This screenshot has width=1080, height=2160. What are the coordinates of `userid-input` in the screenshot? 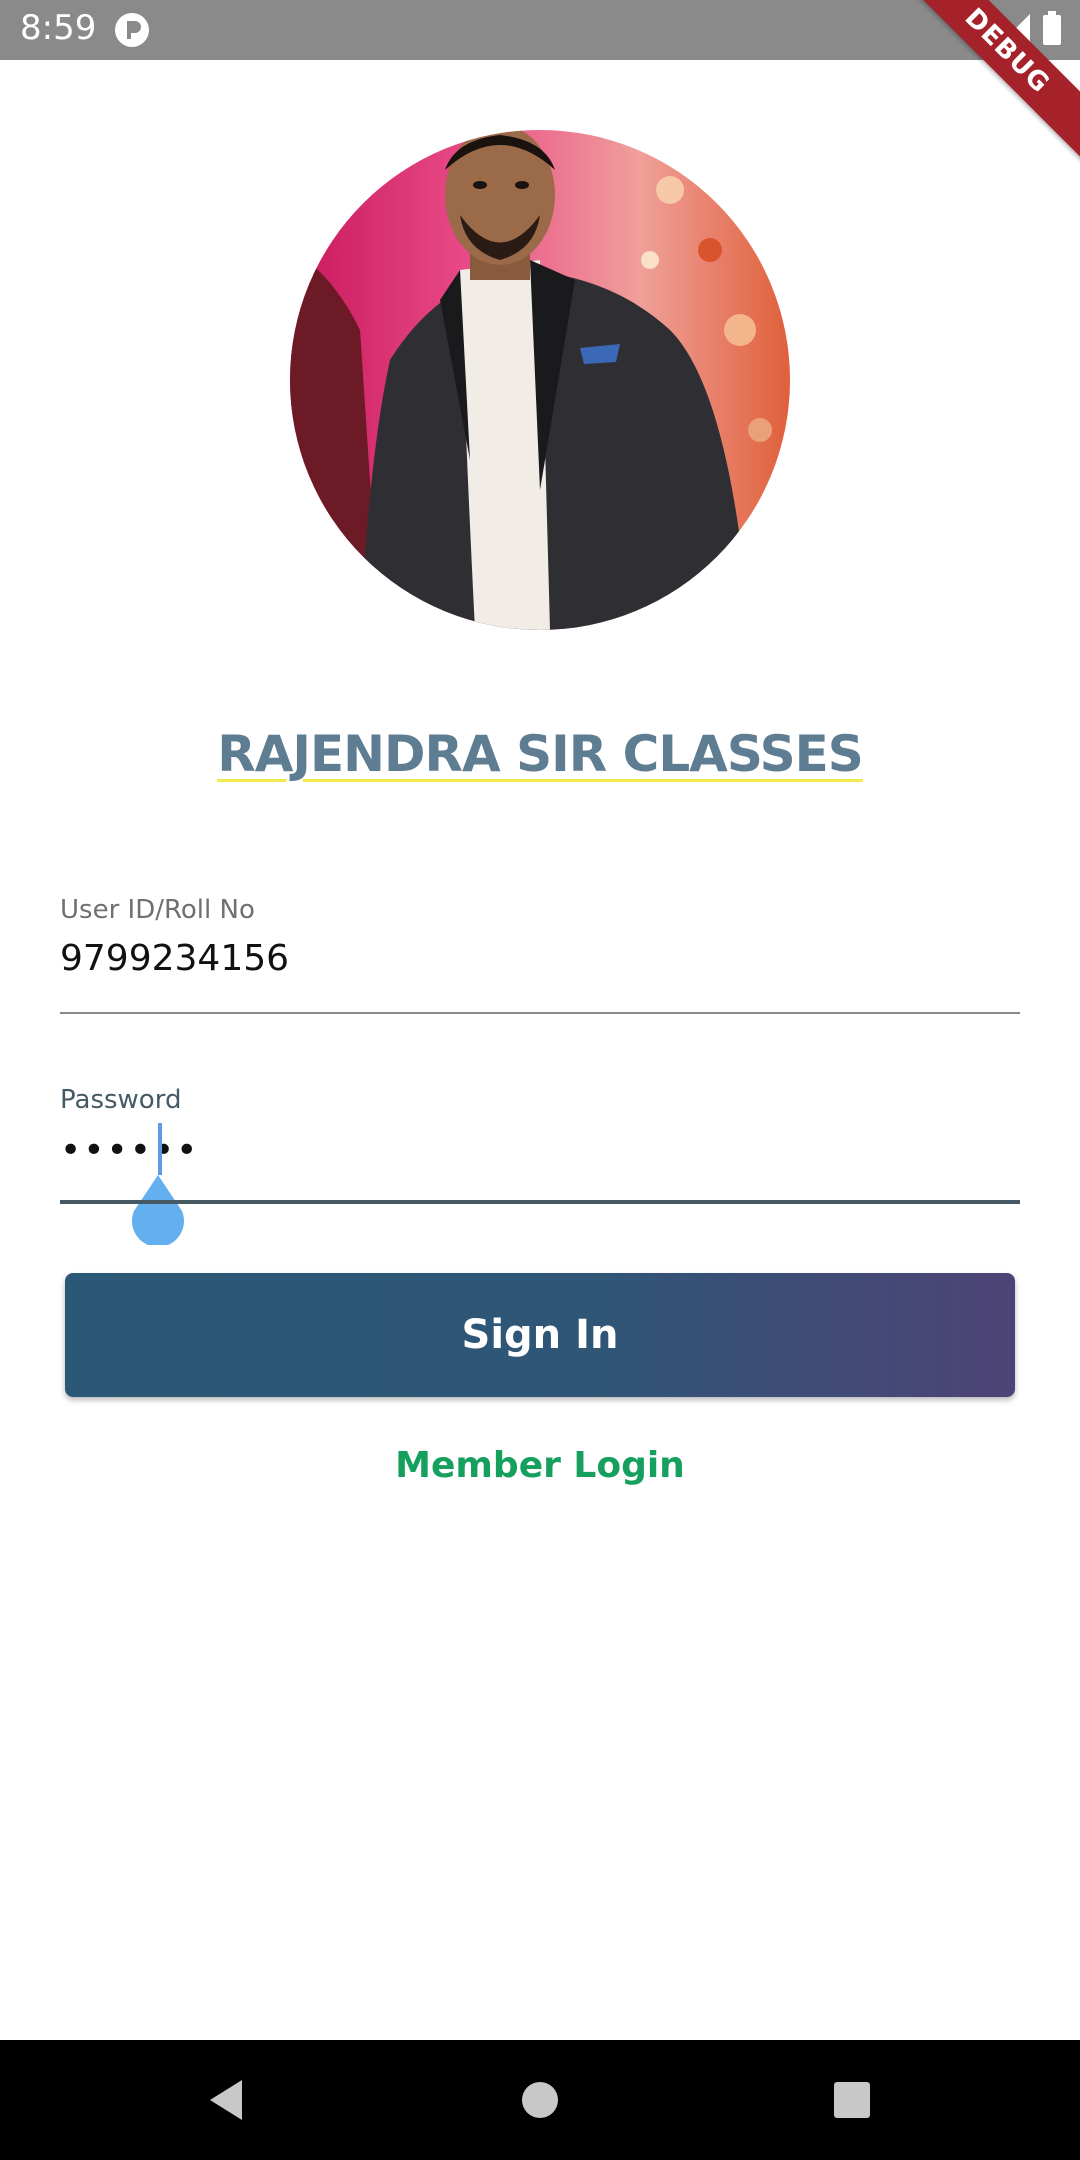 It's located at (540, 958).